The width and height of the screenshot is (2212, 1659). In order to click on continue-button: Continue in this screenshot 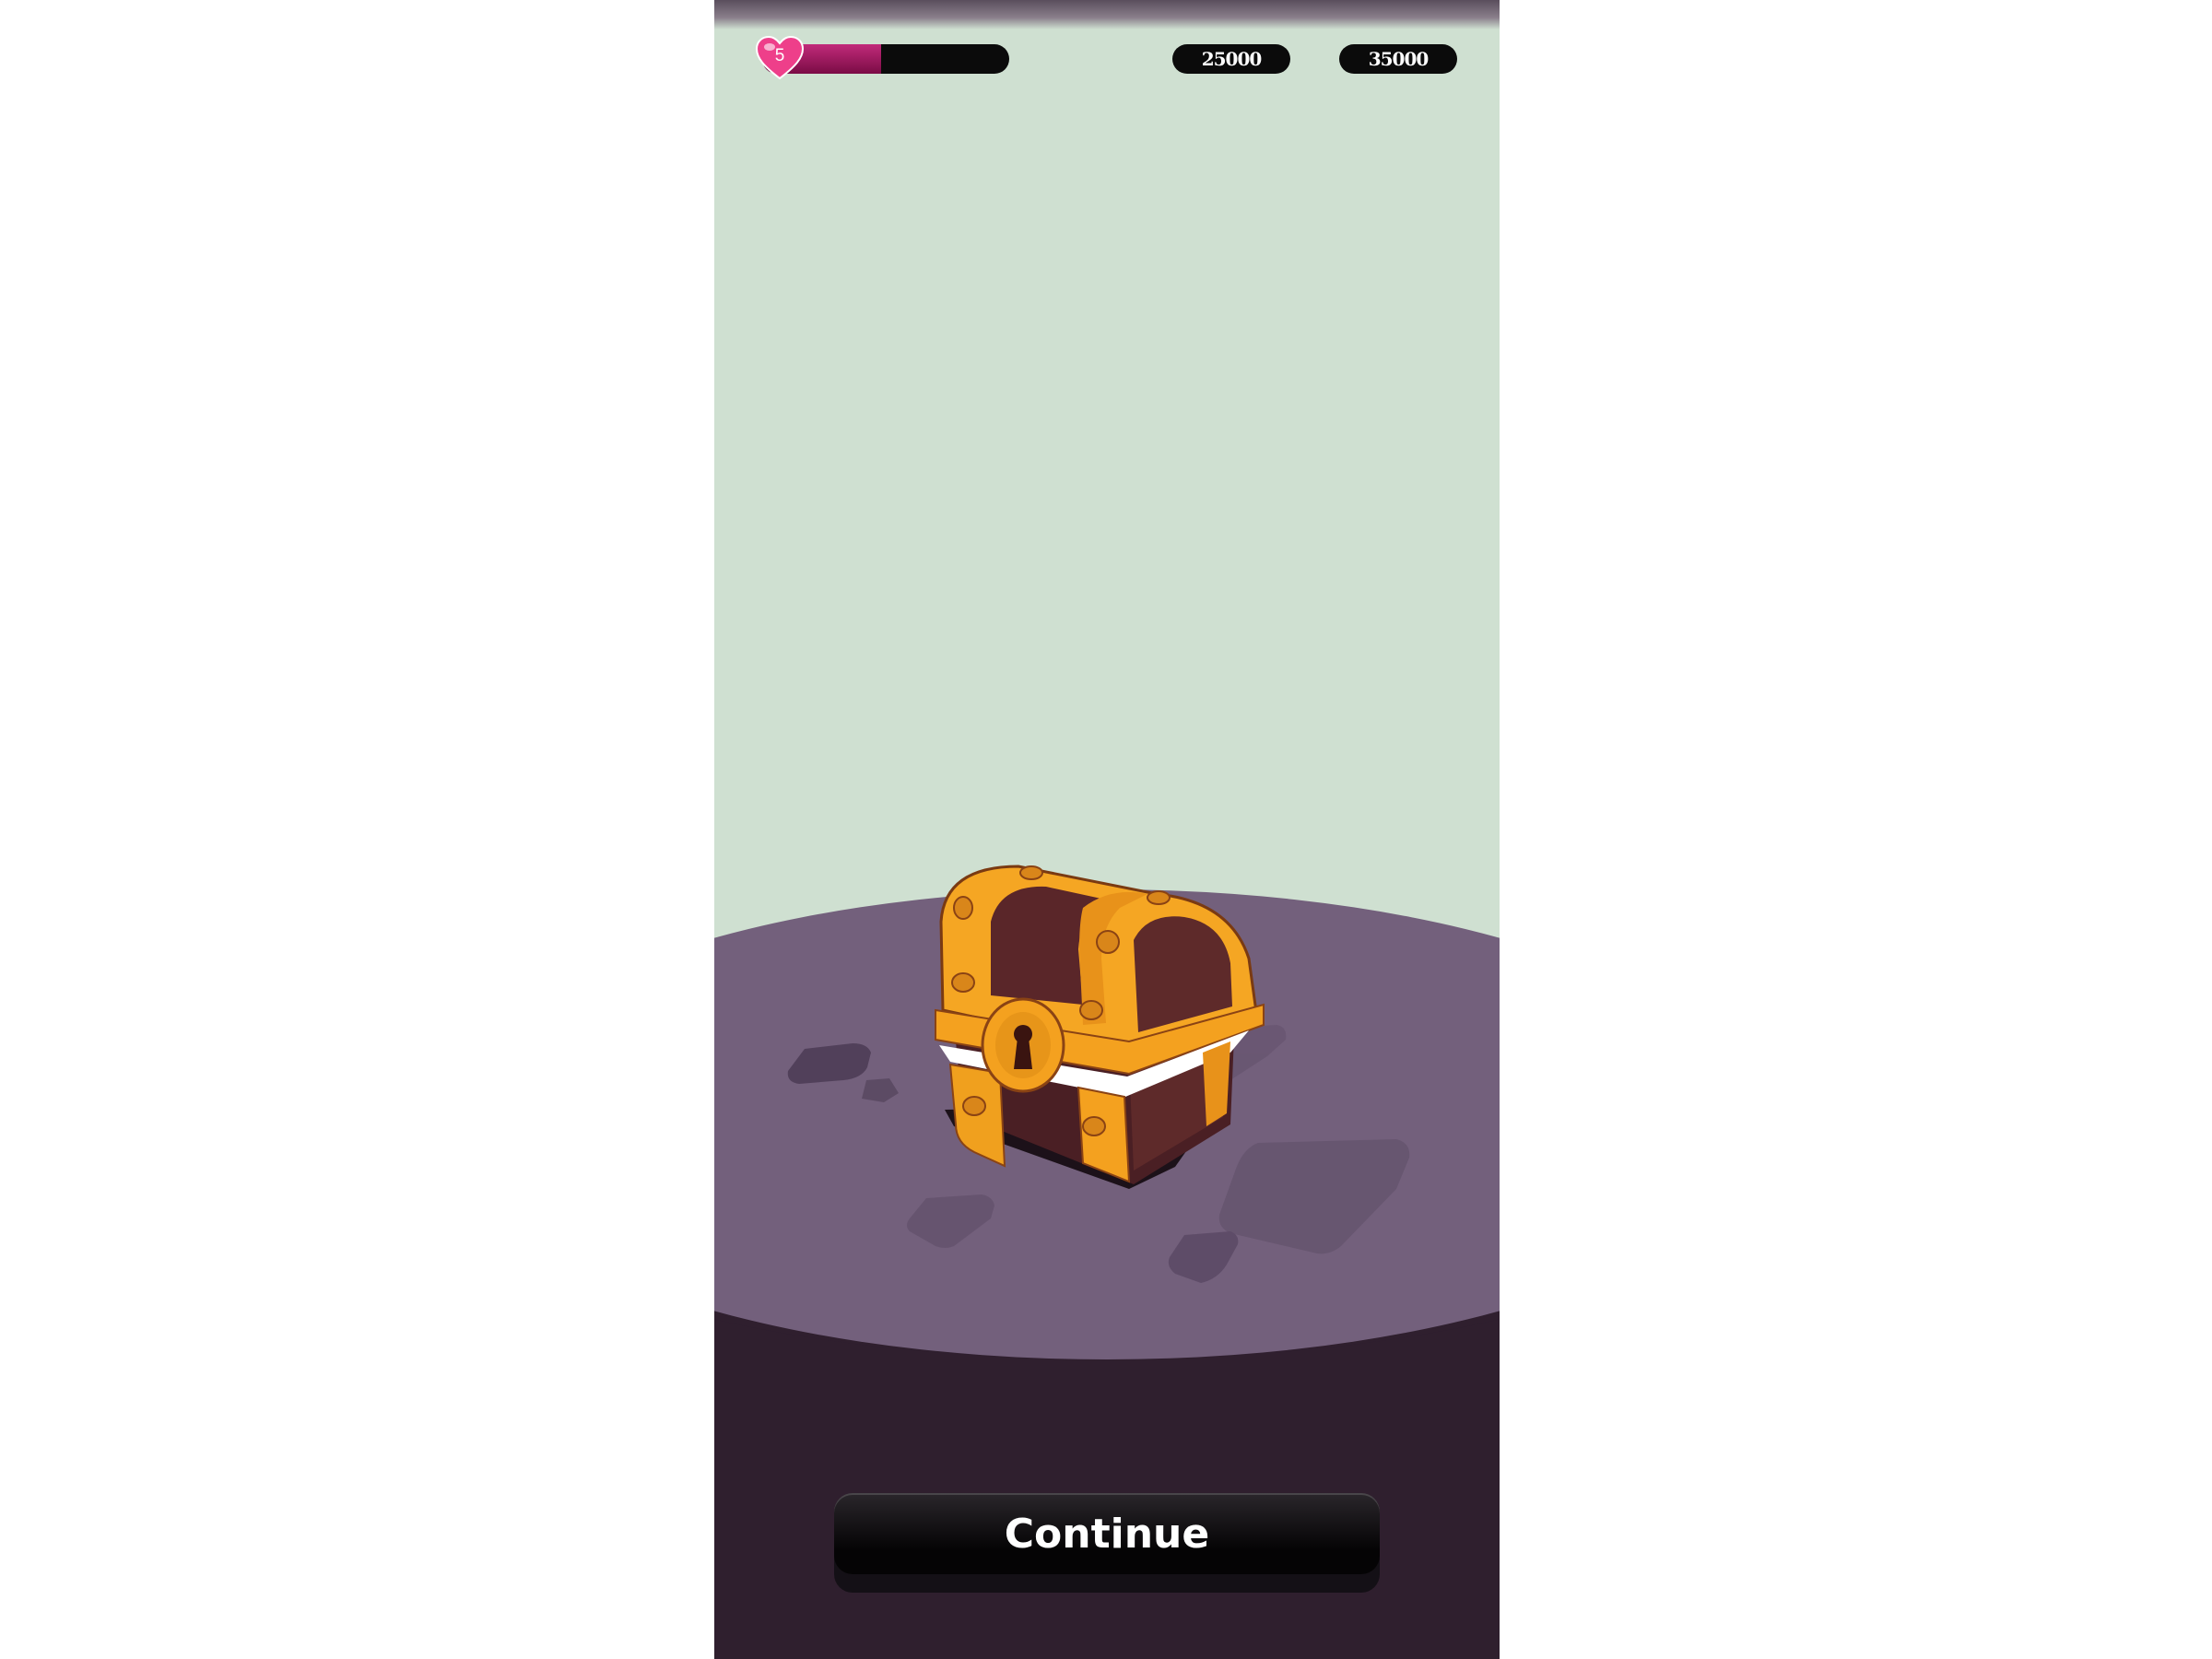, I will do `click(1107, 1533)`.